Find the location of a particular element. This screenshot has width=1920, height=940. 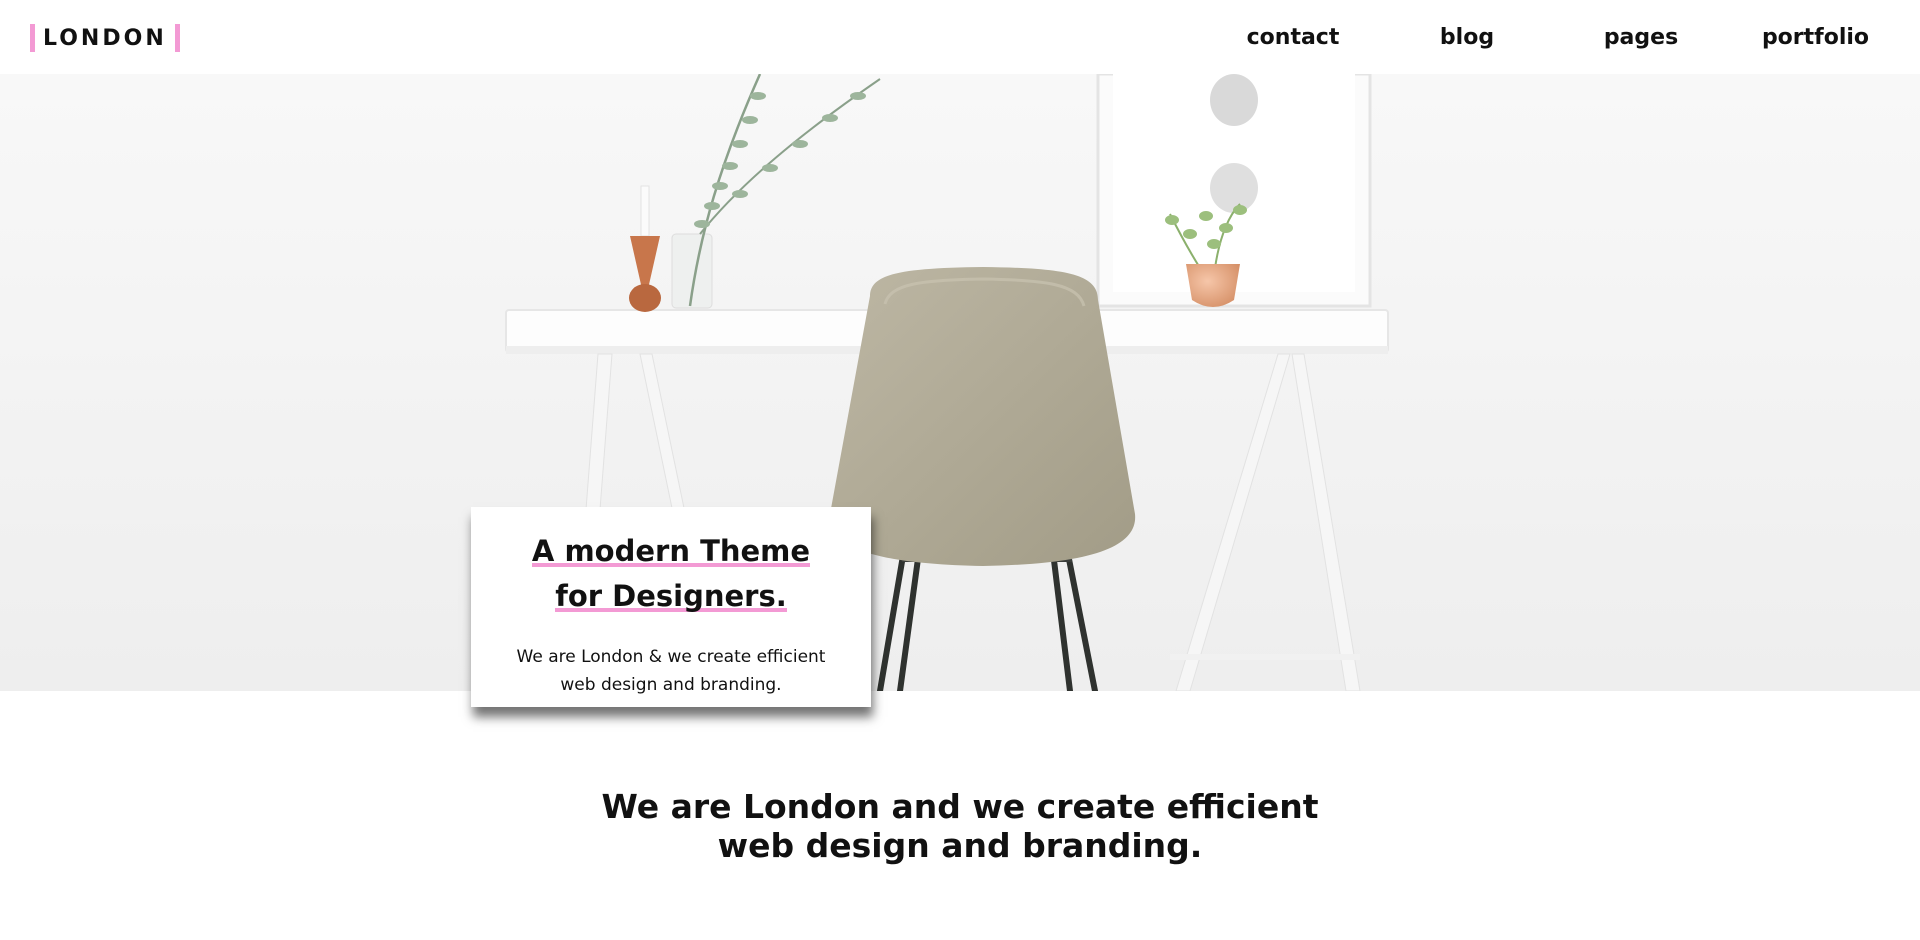

hero-text-line1: We are London & we create efficient is located at coordinates (671, 657).